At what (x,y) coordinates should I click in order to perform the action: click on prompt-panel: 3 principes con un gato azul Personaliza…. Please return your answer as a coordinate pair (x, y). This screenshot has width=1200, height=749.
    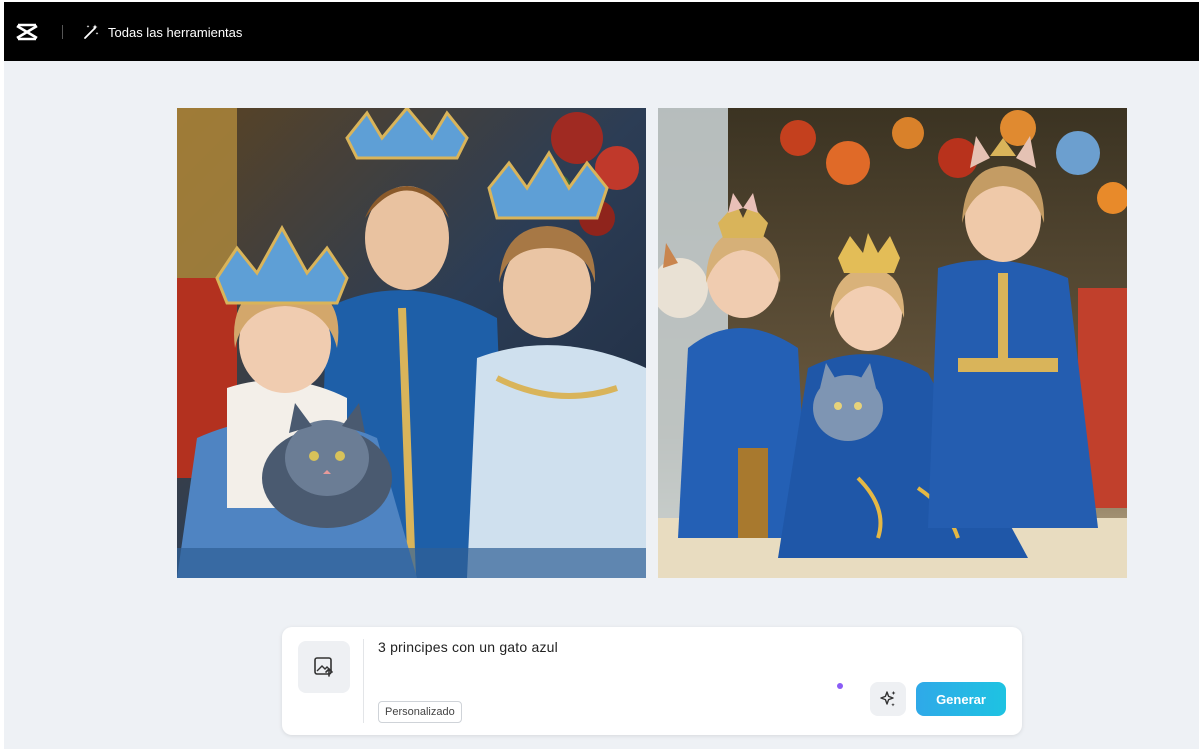
    Looking at the image, I should click on (652, 681).